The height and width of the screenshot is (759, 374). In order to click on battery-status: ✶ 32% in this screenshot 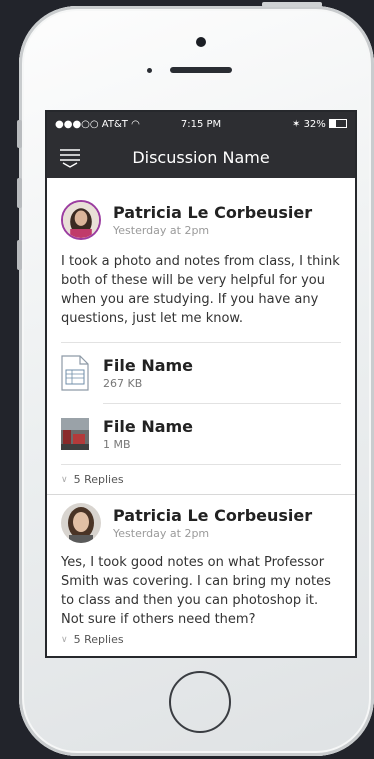, I will do `click(298, 124)`.